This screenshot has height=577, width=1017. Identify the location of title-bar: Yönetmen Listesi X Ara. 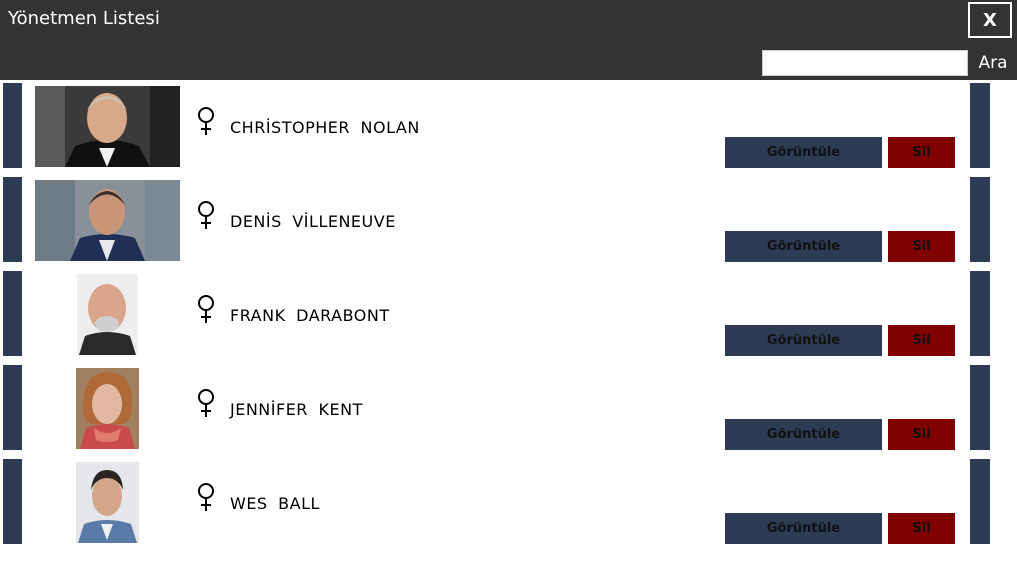
(508, 40).